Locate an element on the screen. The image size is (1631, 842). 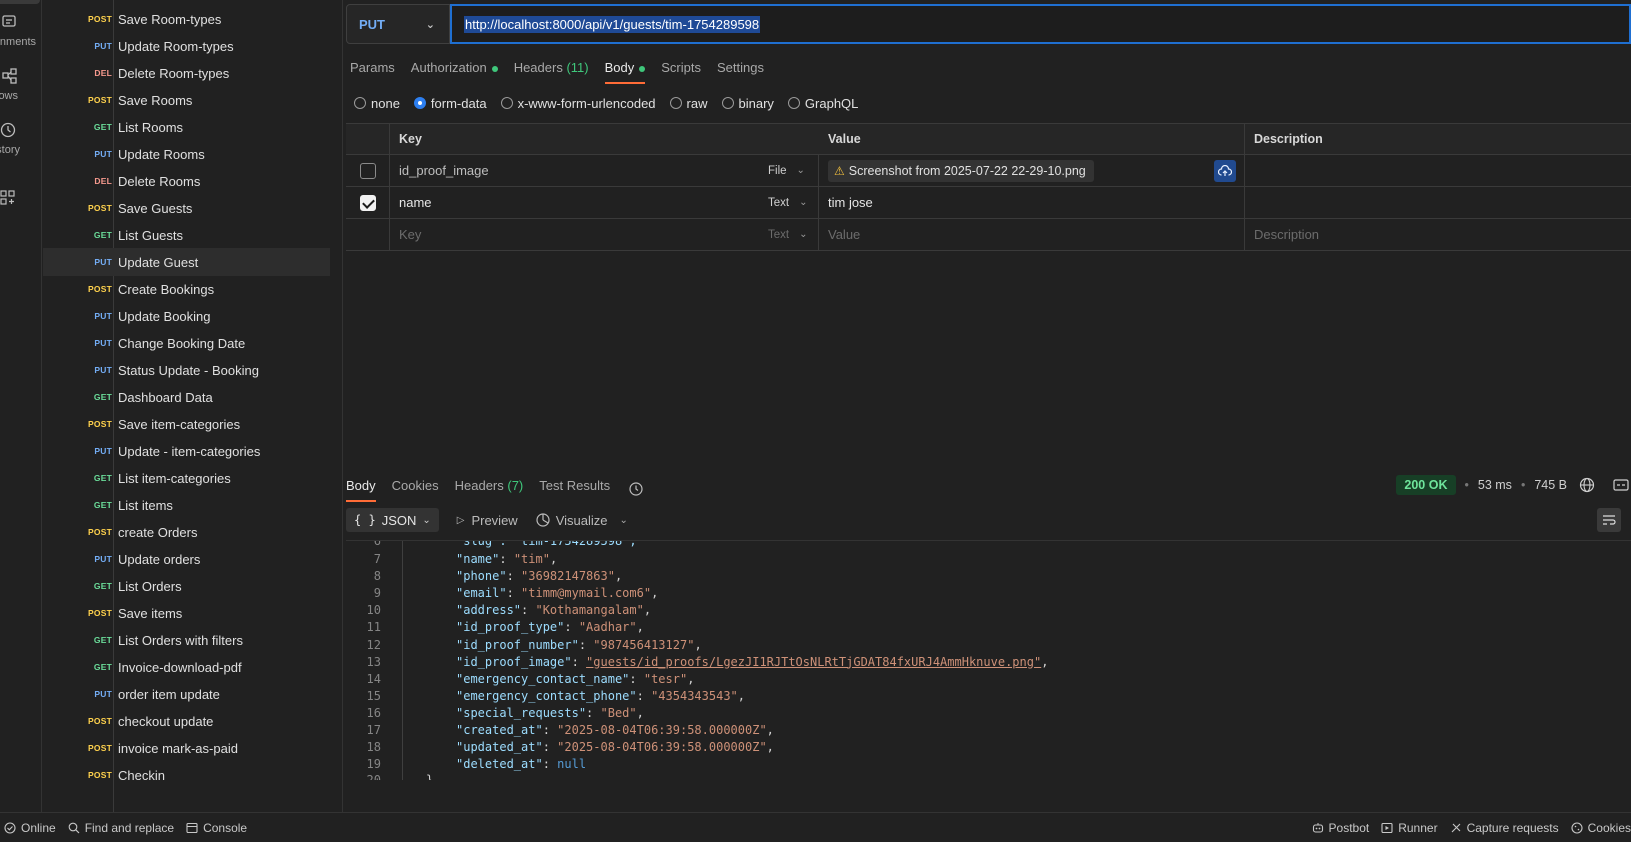
header-description: Description is located at coordinates (1288, 139).